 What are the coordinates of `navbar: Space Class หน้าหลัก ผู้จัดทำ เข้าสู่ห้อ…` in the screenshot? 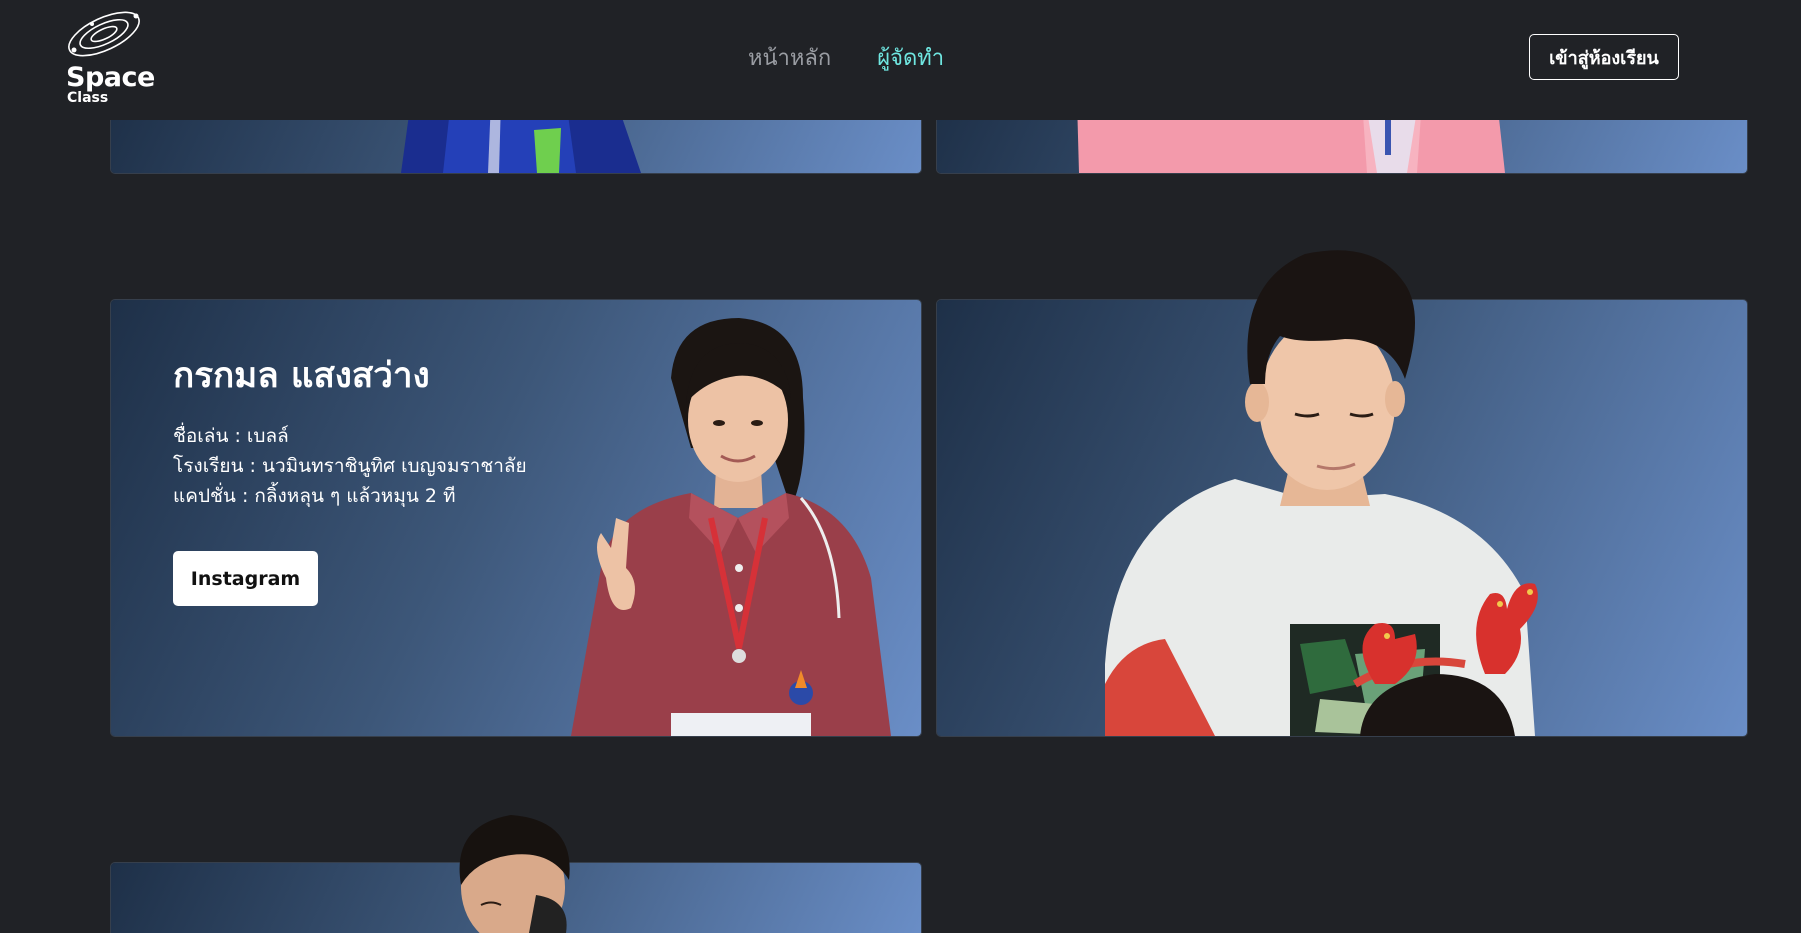 It's located at (900, 60).